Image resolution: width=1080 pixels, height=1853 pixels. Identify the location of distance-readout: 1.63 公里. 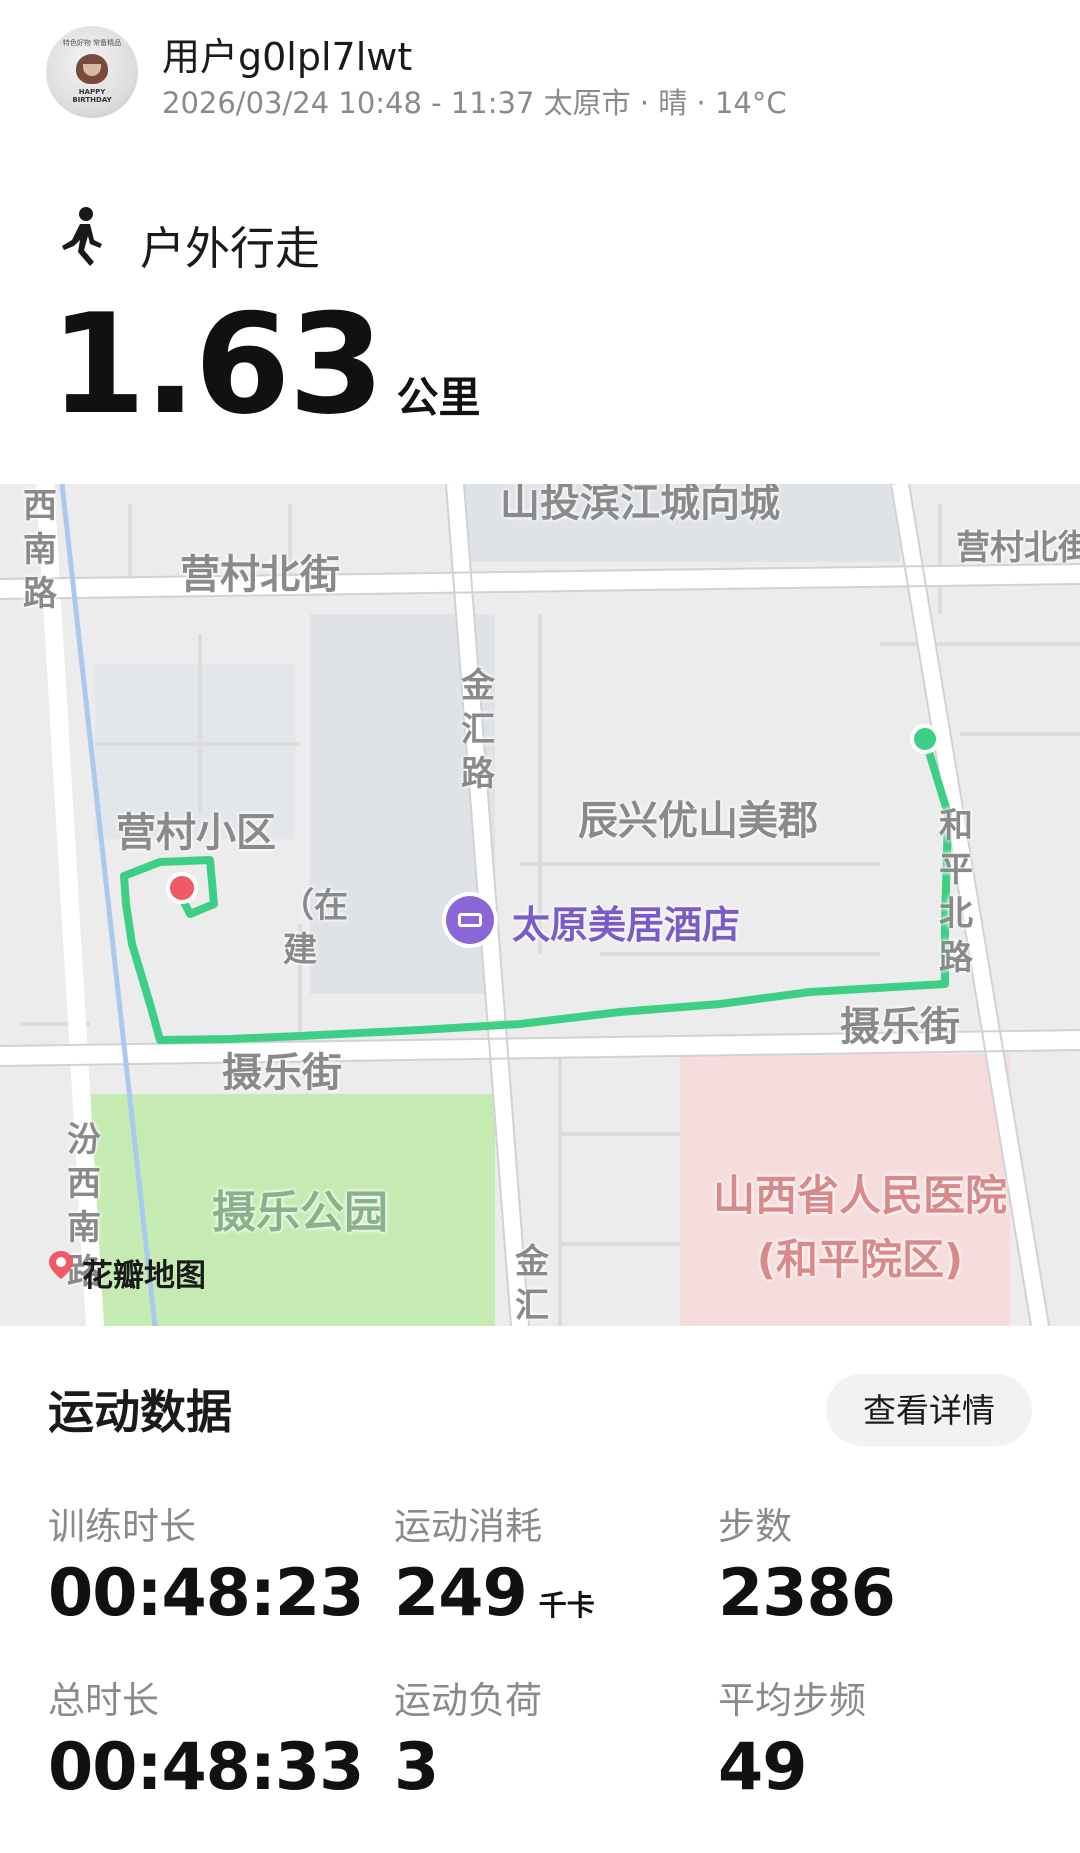
(265, 365).